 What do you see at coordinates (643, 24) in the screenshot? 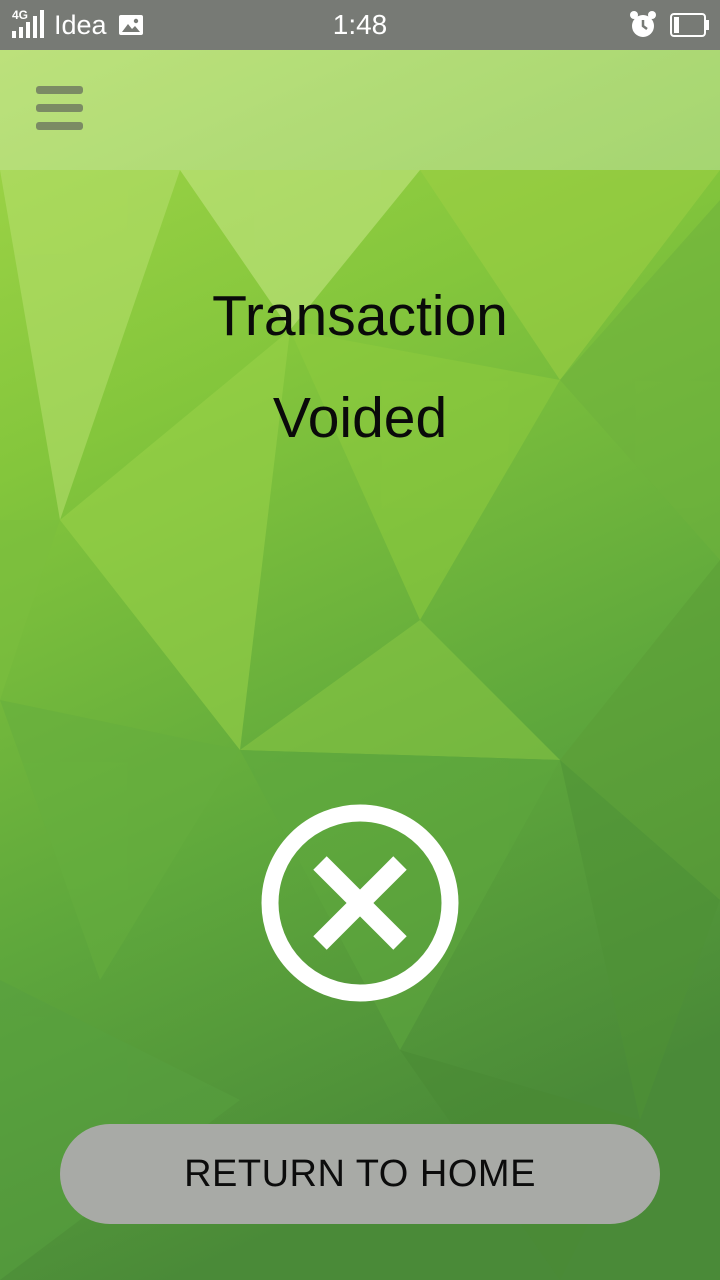
I see `alarm-clock-icon` at bounding box center [643, 24].